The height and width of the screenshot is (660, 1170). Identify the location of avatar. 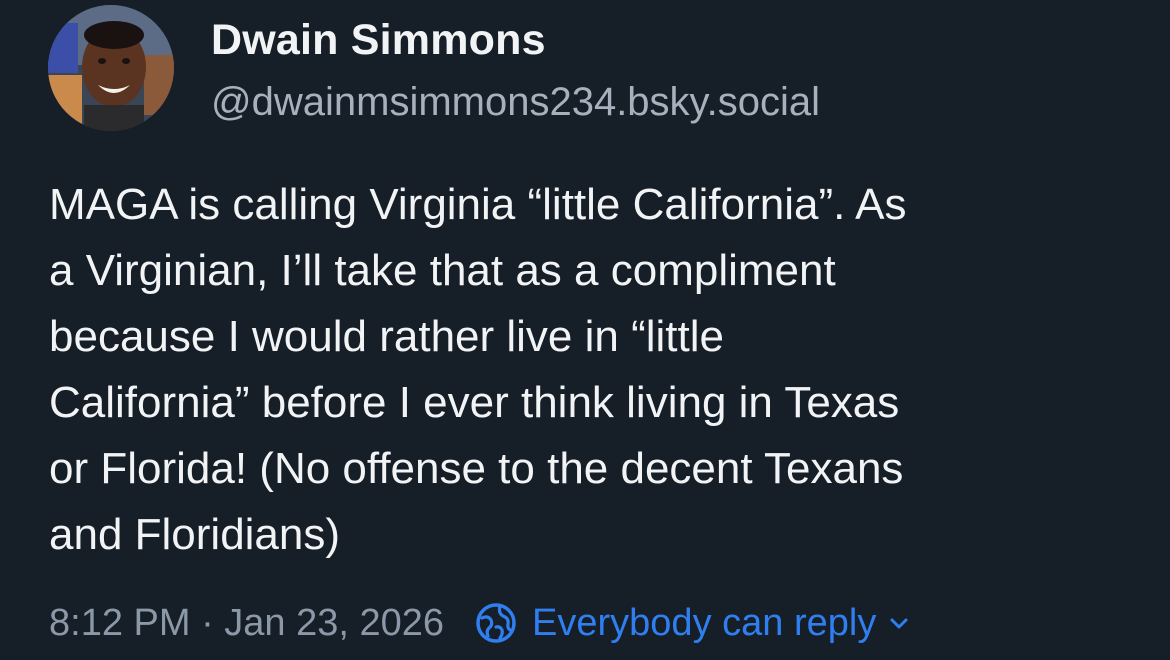
(111, 68).